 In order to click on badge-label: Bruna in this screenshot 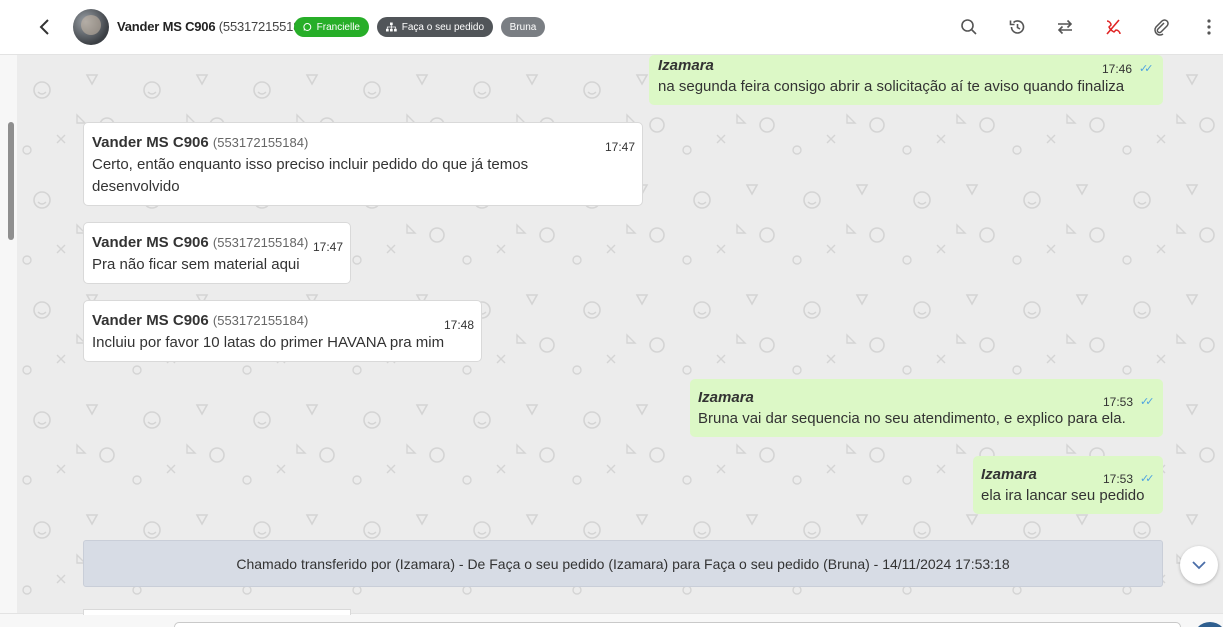, I will do `click(523, 27)`.